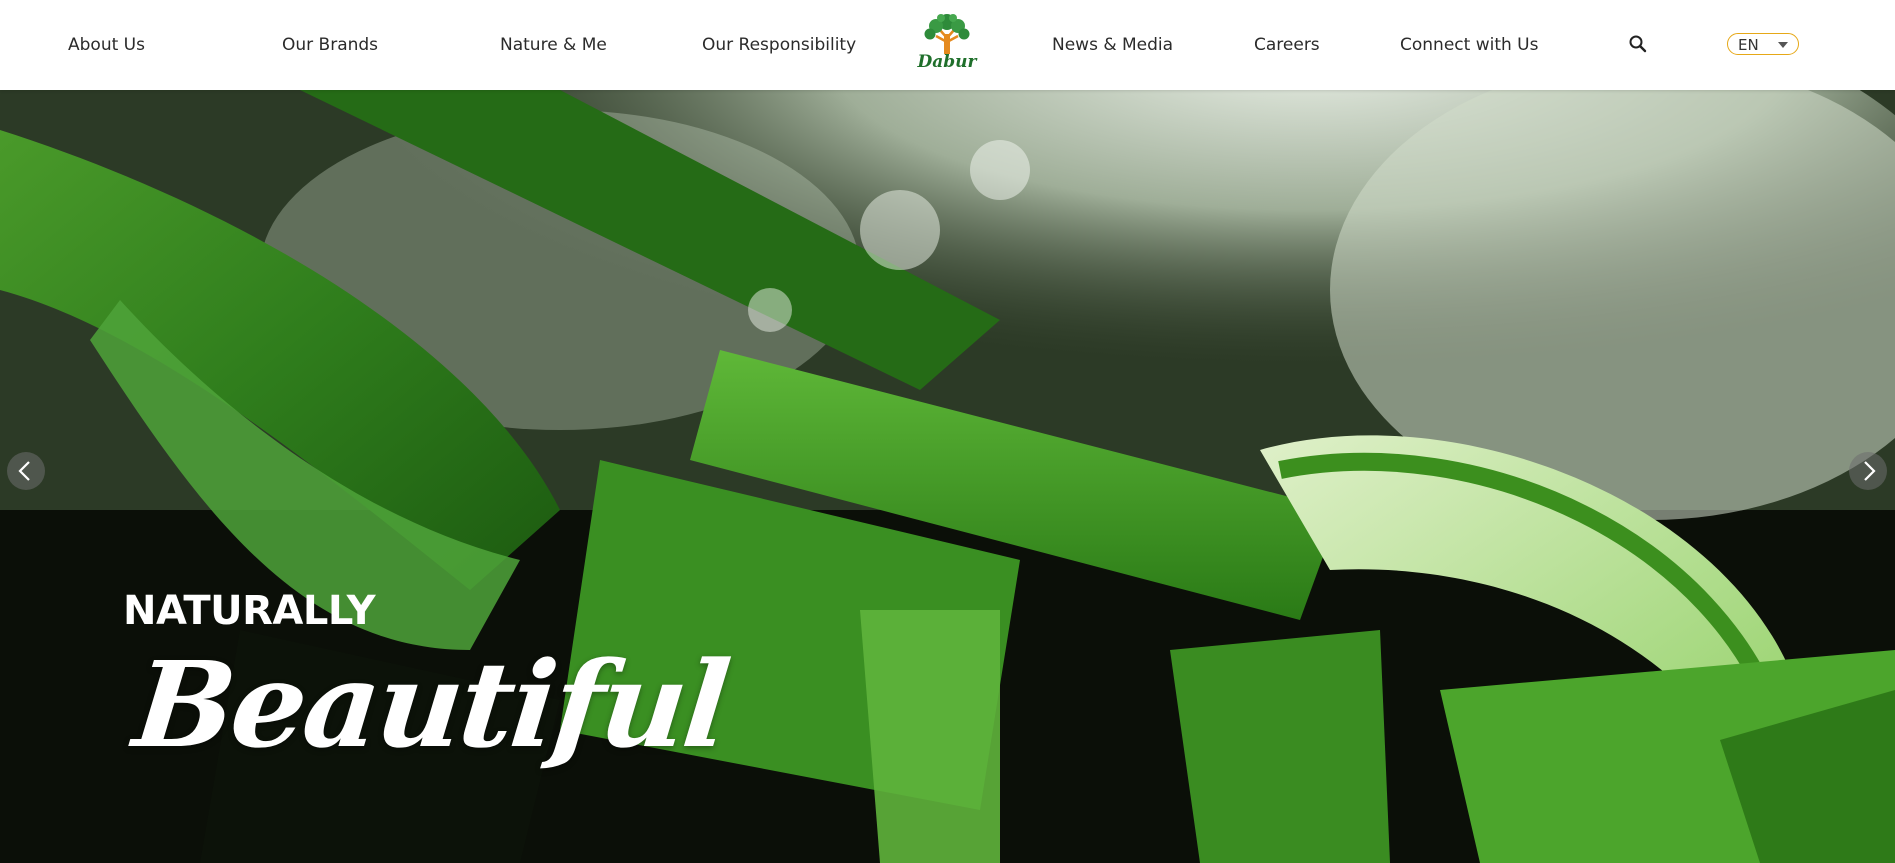 The image size is (1895, 863). I want to click on search-button, so click(1638, 44).